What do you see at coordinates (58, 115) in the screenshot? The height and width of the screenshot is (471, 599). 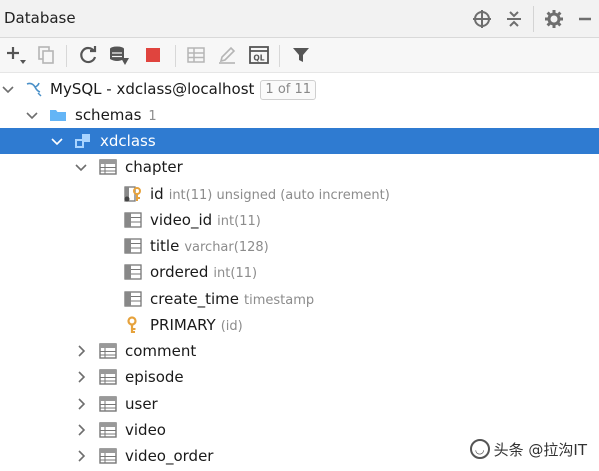 I see `folder-icon` at bounding box center [58, 115].